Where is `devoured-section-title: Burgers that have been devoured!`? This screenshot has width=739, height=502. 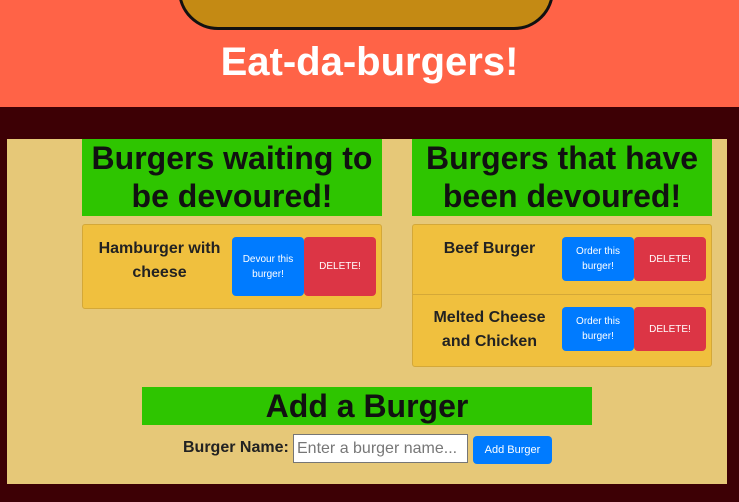
devoured-section-title: Burgers that have been devoured! is located at coordinates (562, 177).